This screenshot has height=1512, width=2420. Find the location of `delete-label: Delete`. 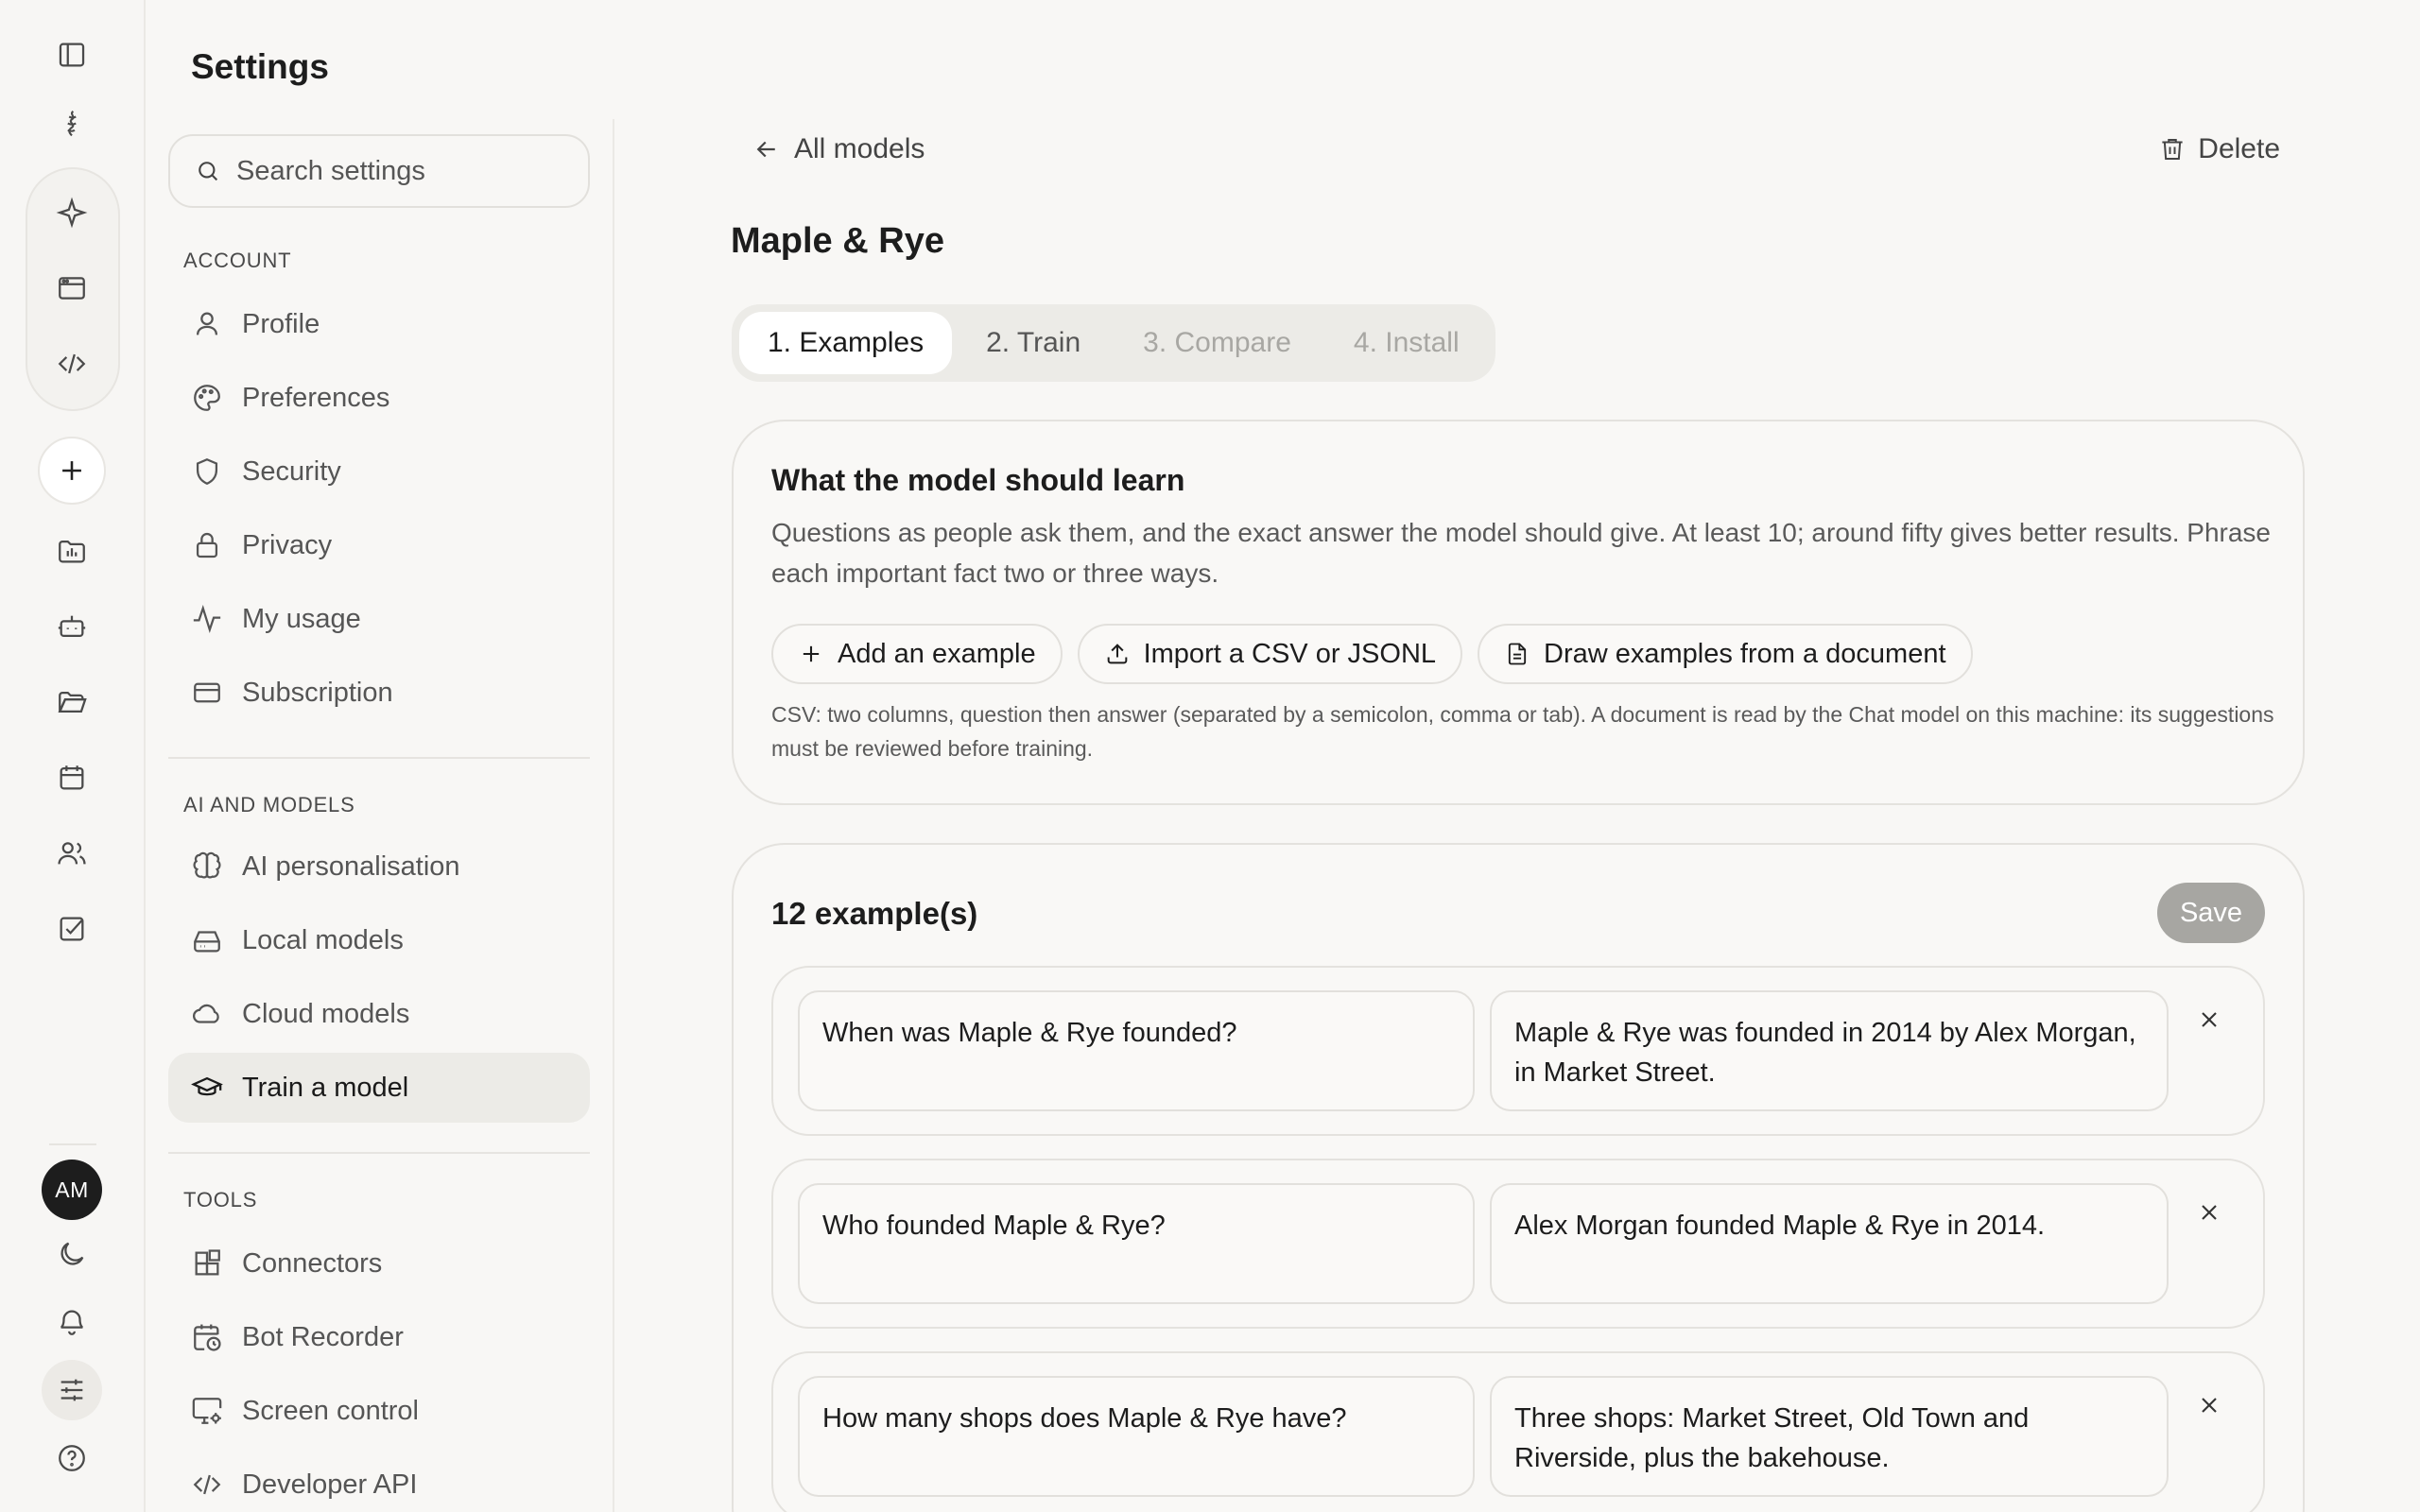

delete-label: Delete is located at coordinates (2239, 148).